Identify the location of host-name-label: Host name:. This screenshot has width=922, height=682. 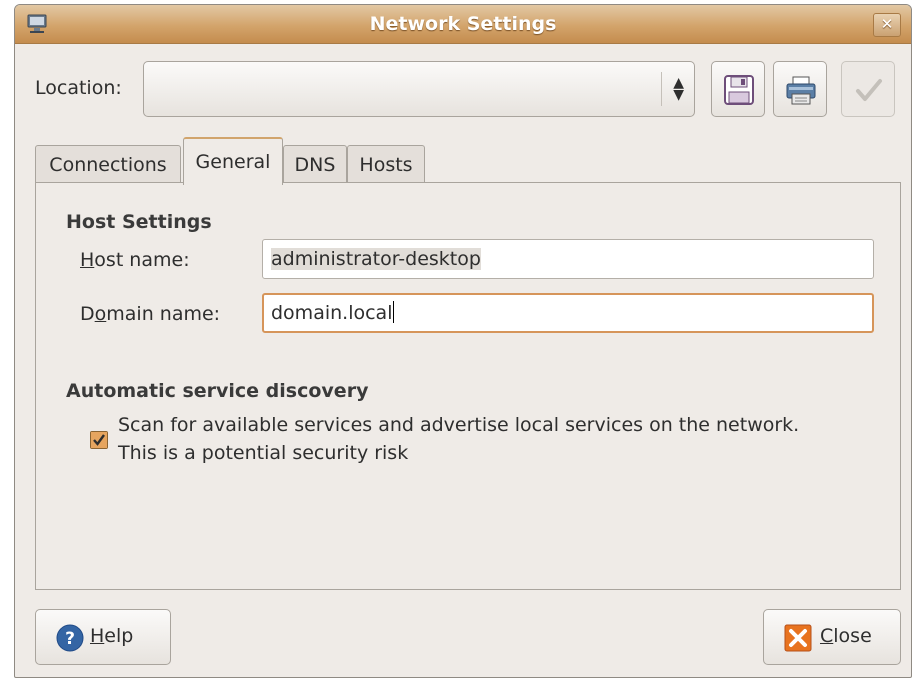
(135, 260).